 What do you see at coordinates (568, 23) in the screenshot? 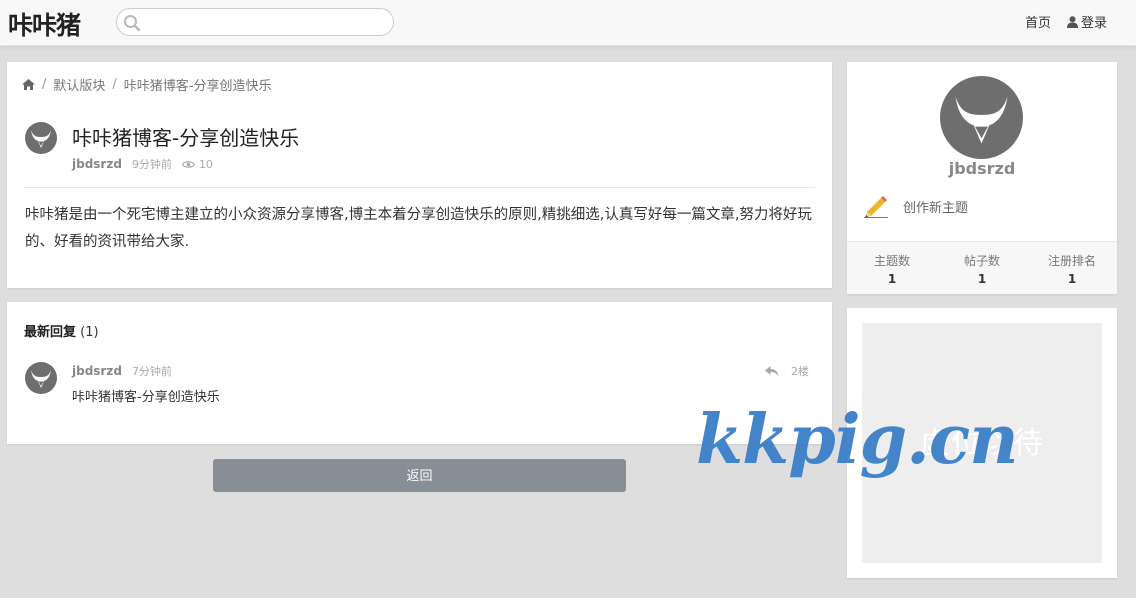
I see `top-navbar: 咔咔猪 首页 登录` at bounding box center [568, 23].